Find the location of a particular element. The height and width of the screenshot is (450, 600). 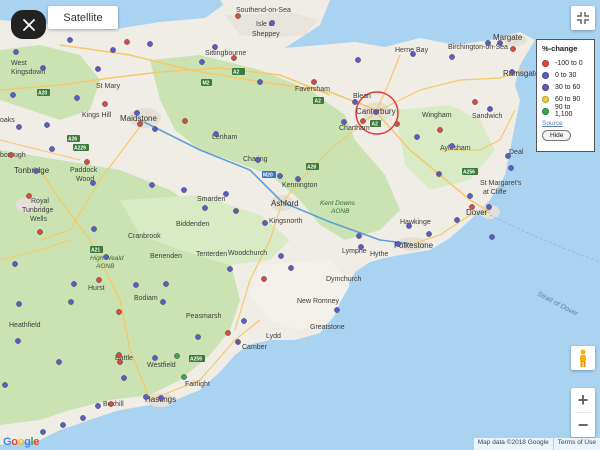

label-cranbrook: Cranbrook is located at coordinates (144, 236).